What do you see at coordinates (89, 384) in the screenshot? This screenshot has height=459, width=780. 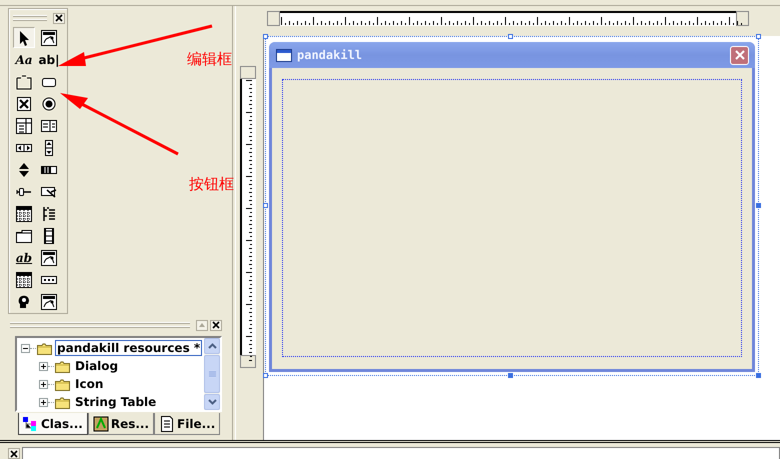 I see `tree-item: Icon` at bounding box center [89, 384].